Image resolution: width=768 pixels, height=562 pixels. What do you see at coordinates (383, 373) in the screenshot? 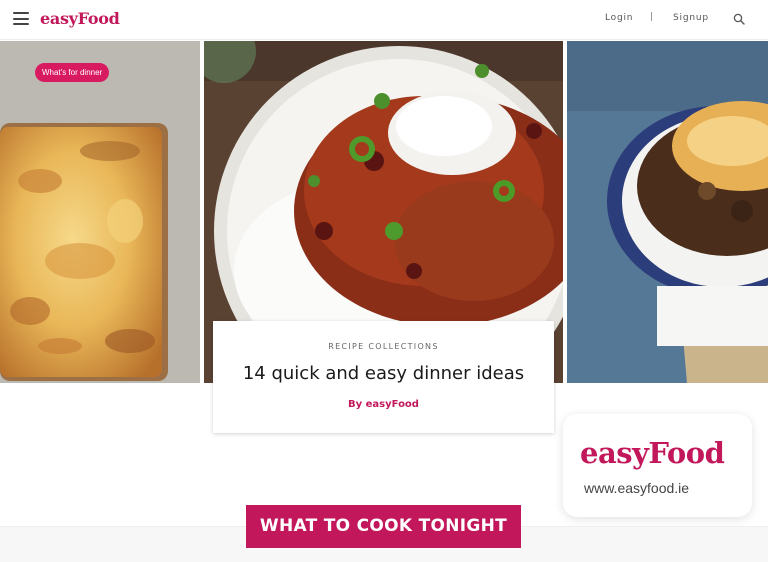
I see `card-title: 14 quick and easy dinner ideas` at bounding box center [383, 373].